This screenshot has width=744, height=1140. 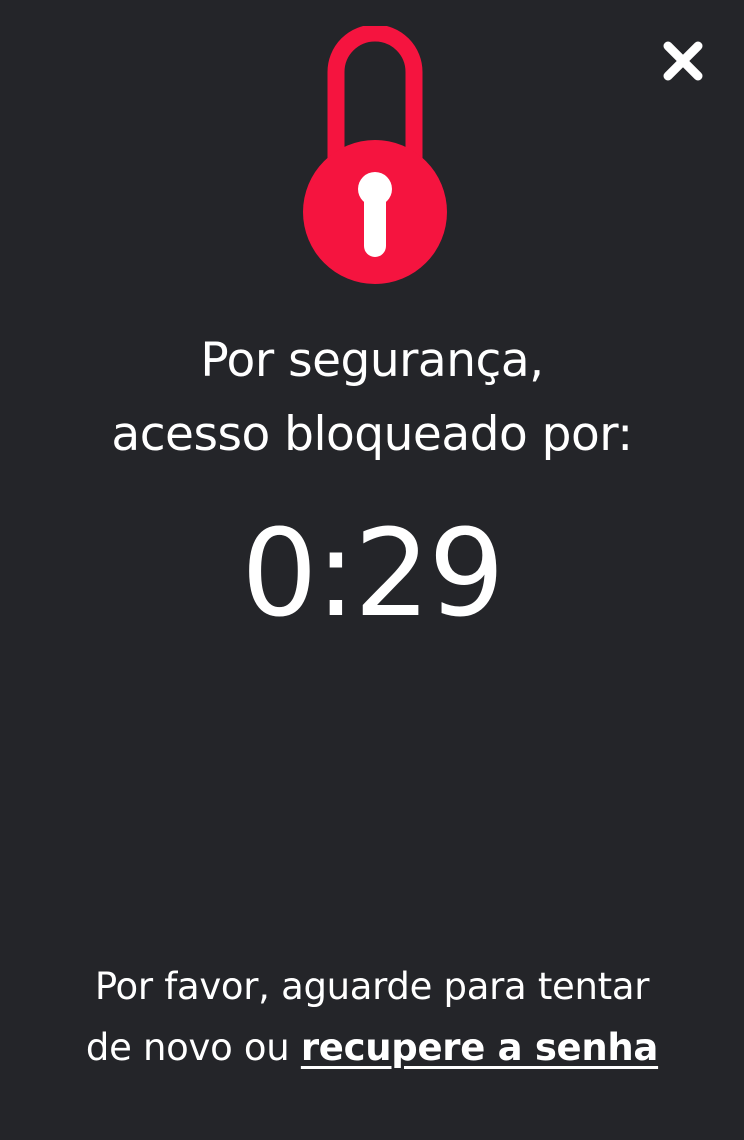 I want to click on close-button, so click(x=683, y=61).